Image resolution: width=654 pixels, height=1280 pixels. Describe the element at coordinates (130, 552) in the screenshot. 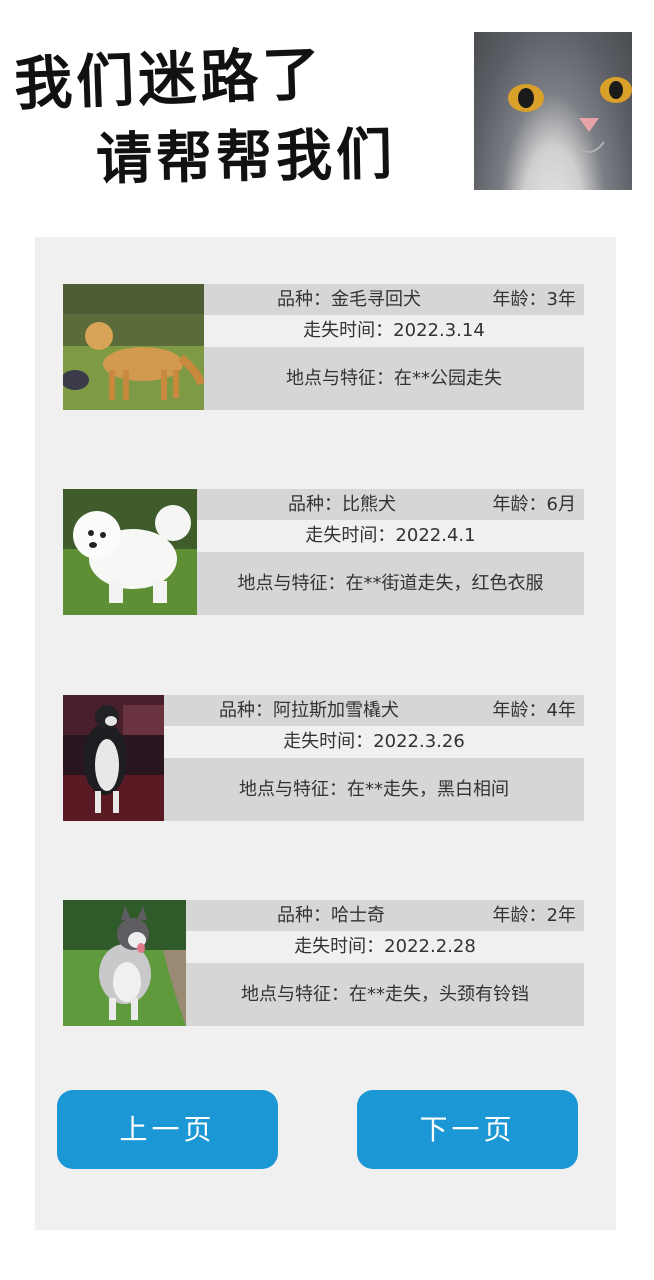

I see `bichon-photo` at that location.